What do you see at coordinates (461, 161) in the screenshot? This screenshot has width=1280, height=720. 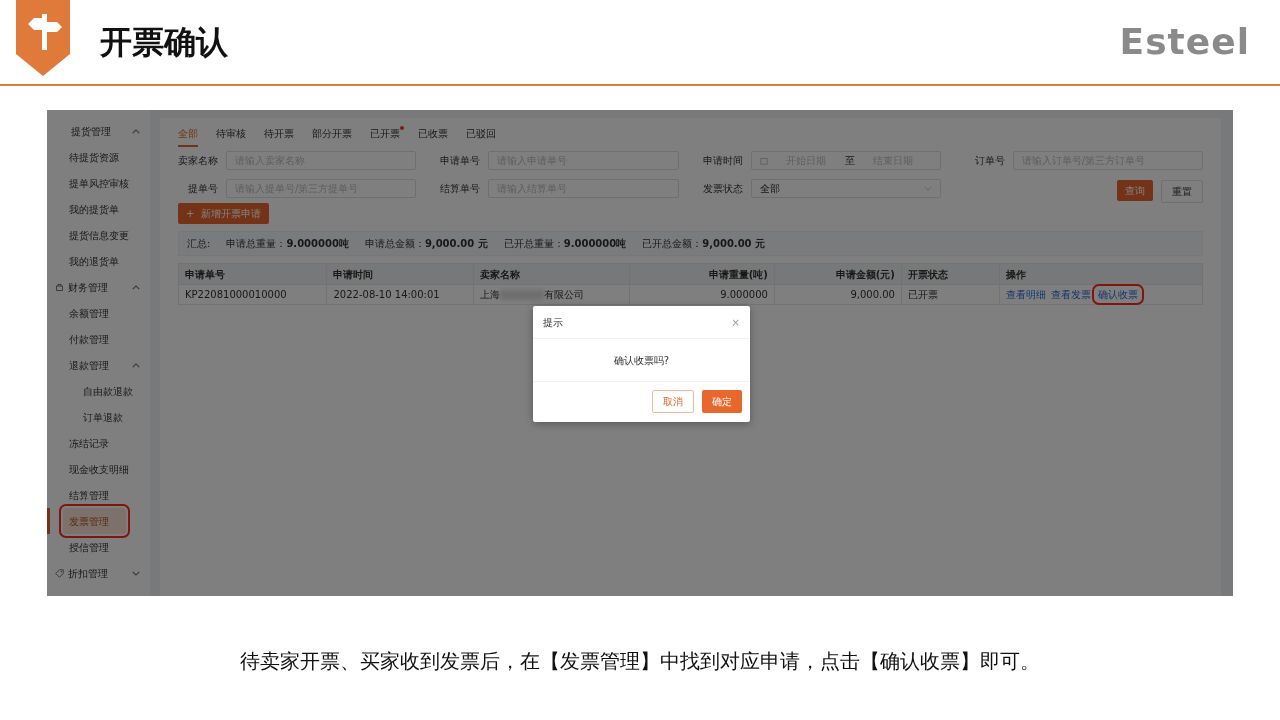 I see `field-label: 申请单号` at bounding box center [461, 161].